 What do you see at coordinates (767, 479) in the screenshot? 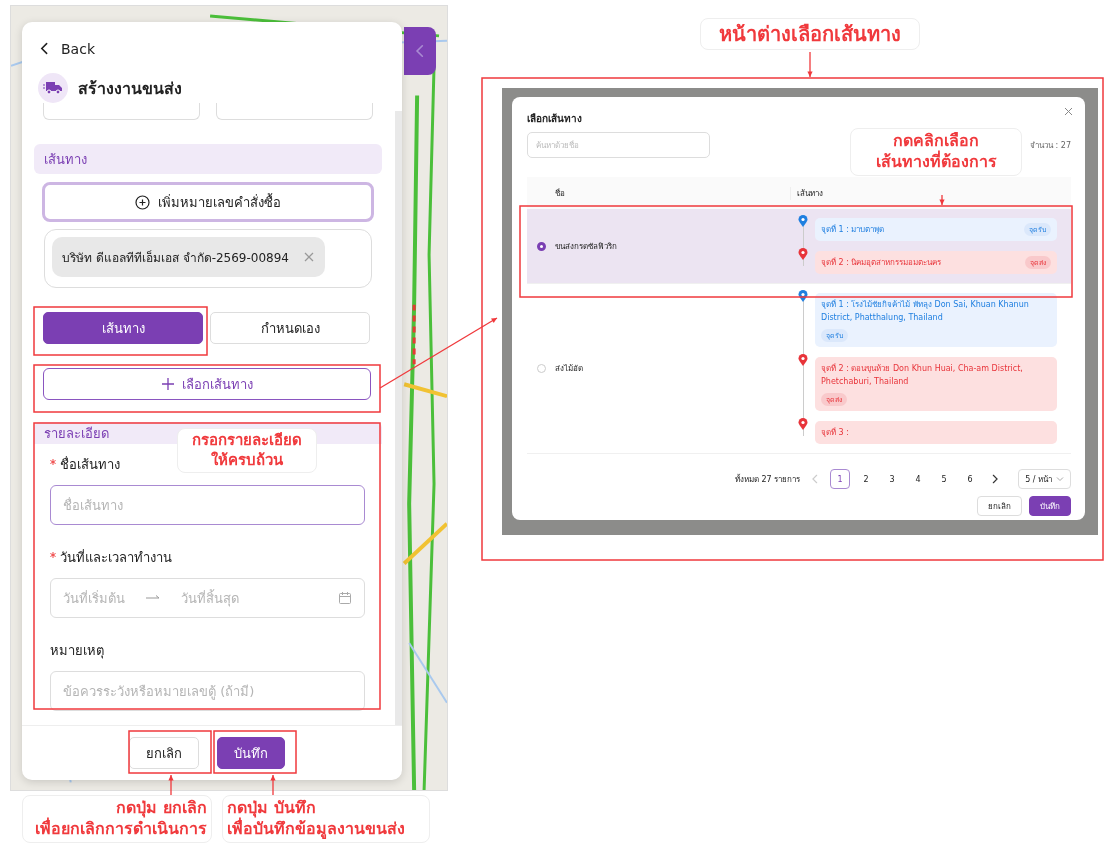
I see `total-label: ทั้งหมด 27 รายการ` at bounding box center [767, 479].